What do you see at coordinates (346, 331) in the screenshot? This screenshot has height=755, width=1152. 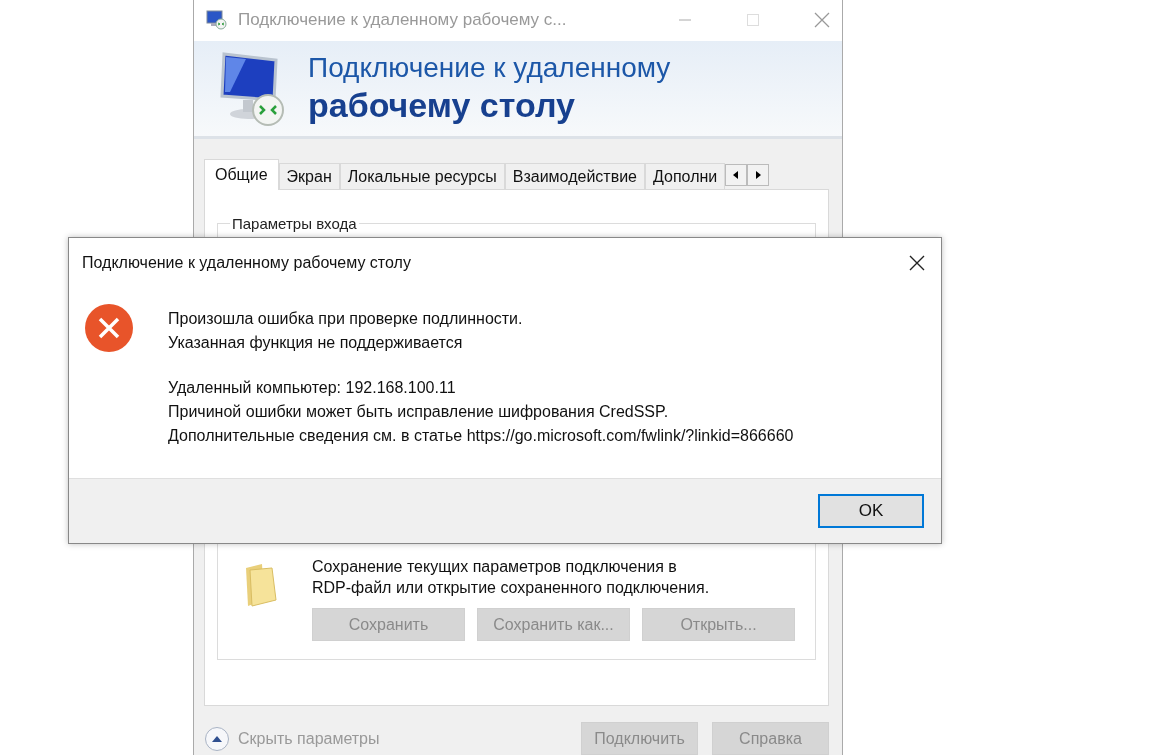 I see `error-message: Произошла ошибка при проверке подлинности. Указанная функция не поддерживается` at bounding box center [346, 331].